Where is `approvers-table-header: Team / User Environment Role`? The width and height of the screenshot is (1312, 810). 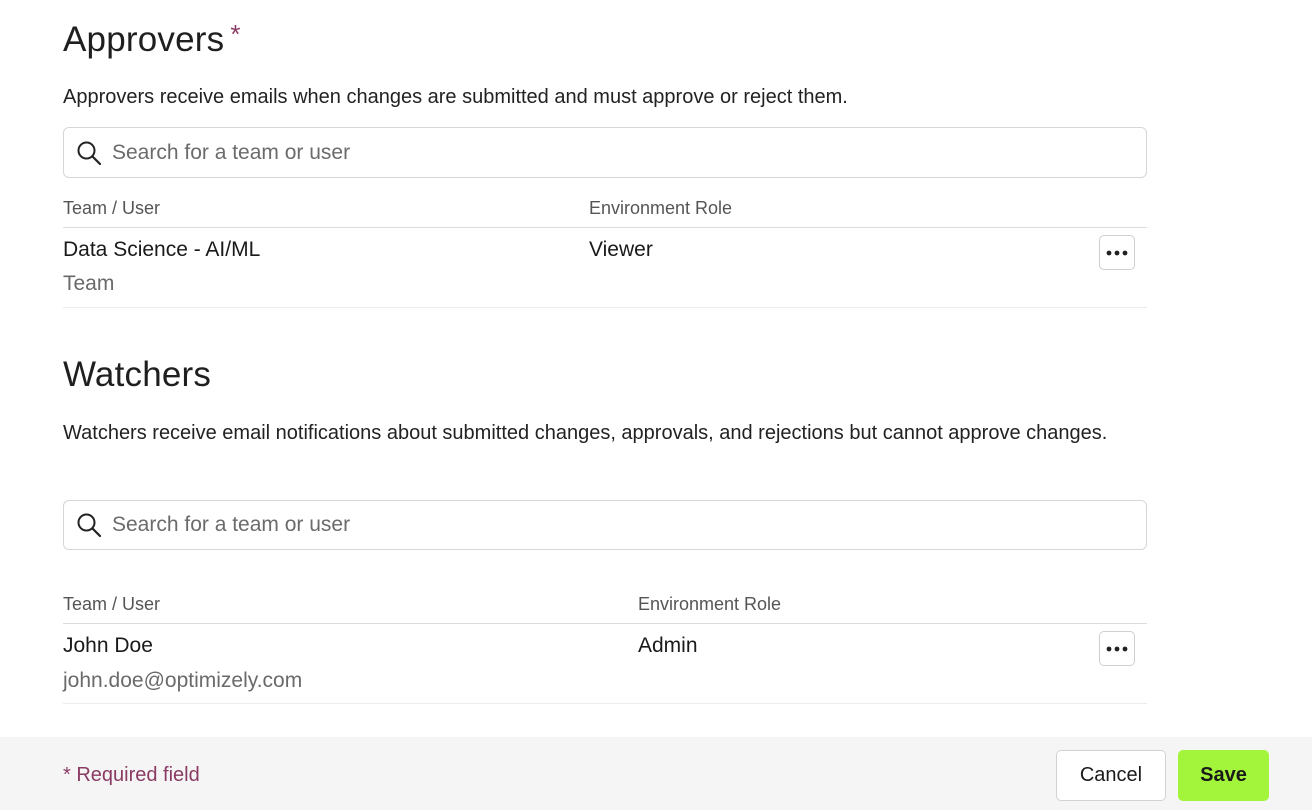
approvers-table-header: Team / User Environment Role is located at coordinates (605, 213).